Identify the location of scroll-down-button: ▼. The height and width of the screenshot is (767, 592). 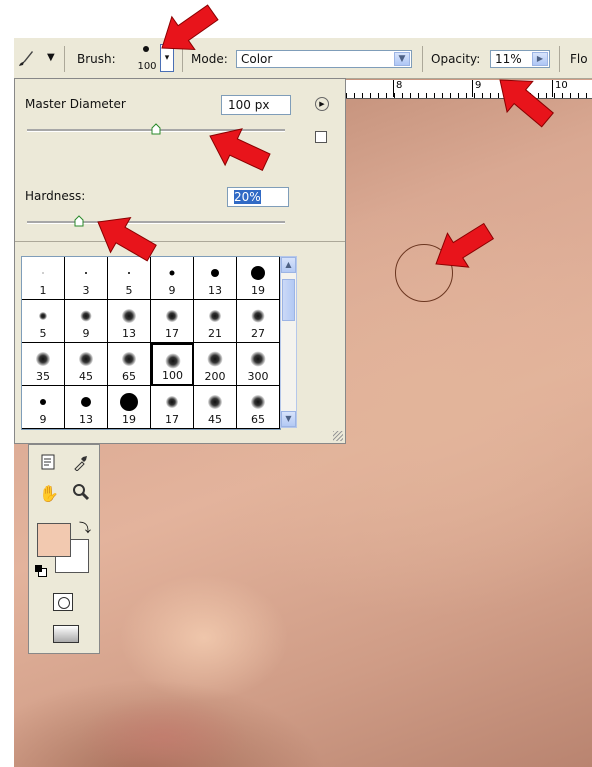
(288, 419).